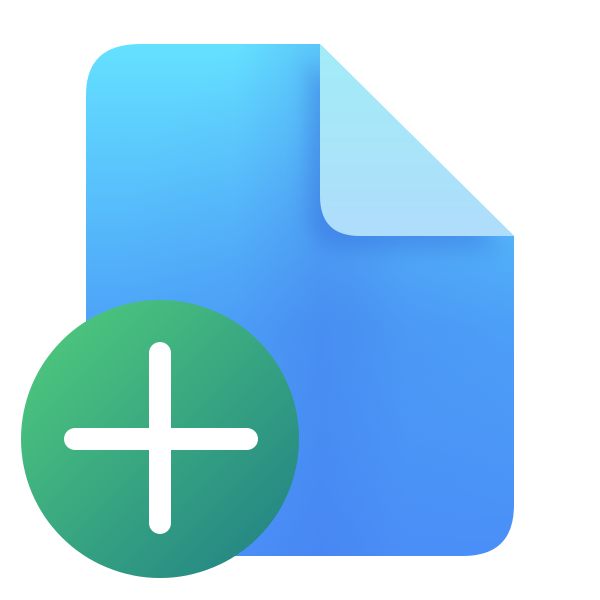 This screenshot has width=600, height=600. Describe the element at coordinates (417, 140) in the screenshot. I see `document-fold` at that location.